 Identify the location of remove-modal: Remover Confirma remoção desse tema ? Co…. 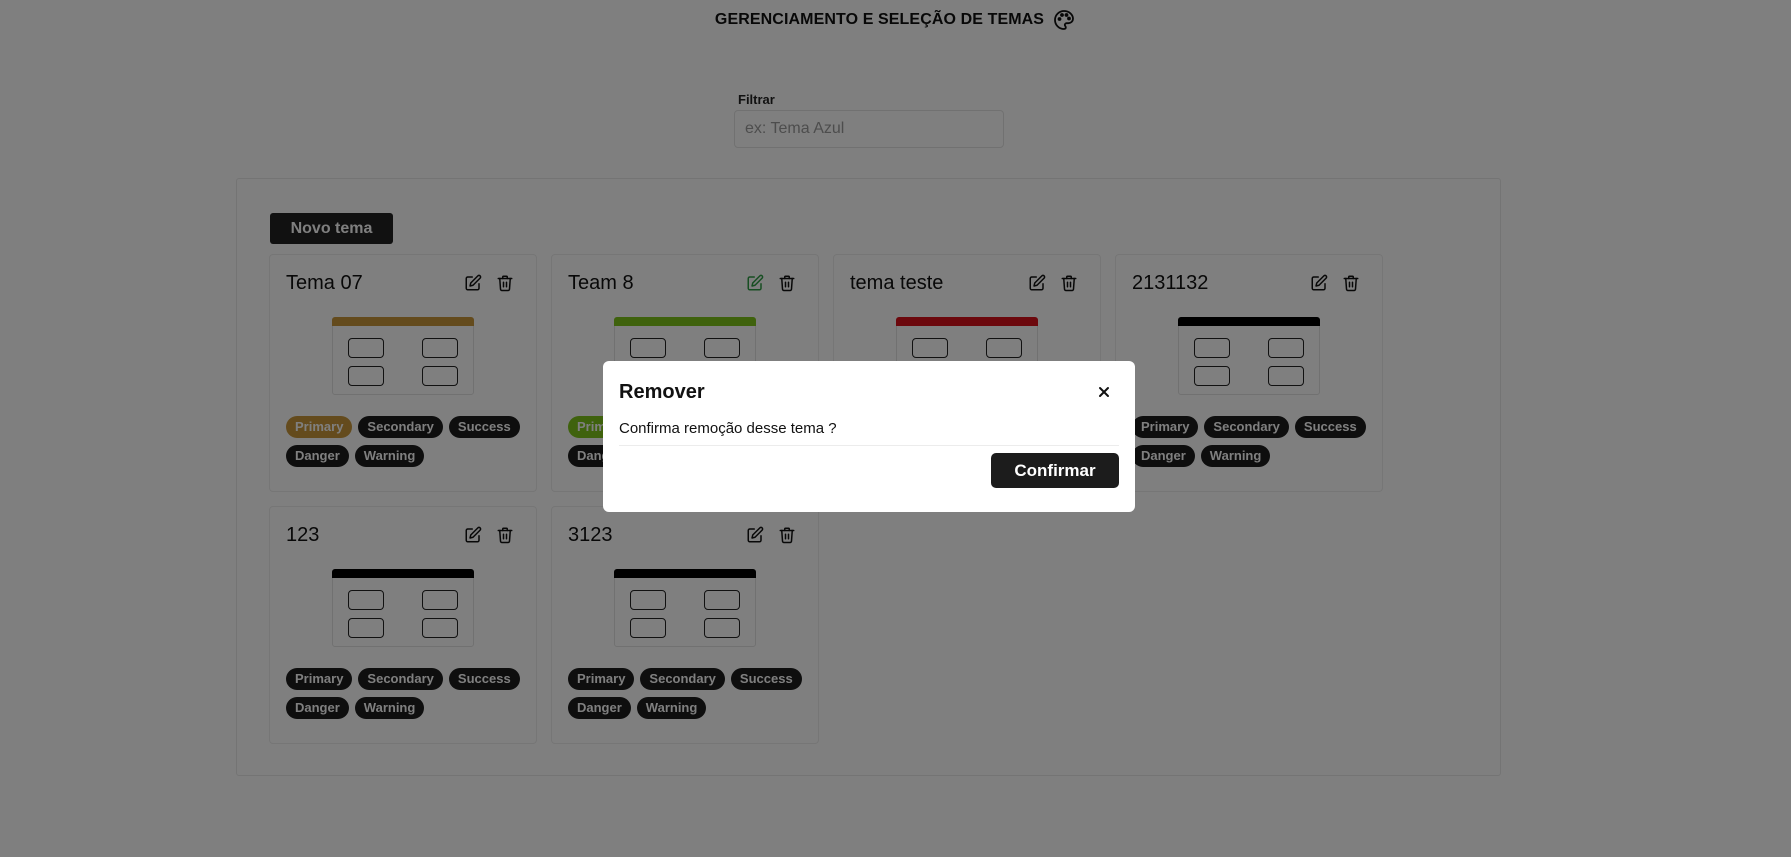
(869, 436).